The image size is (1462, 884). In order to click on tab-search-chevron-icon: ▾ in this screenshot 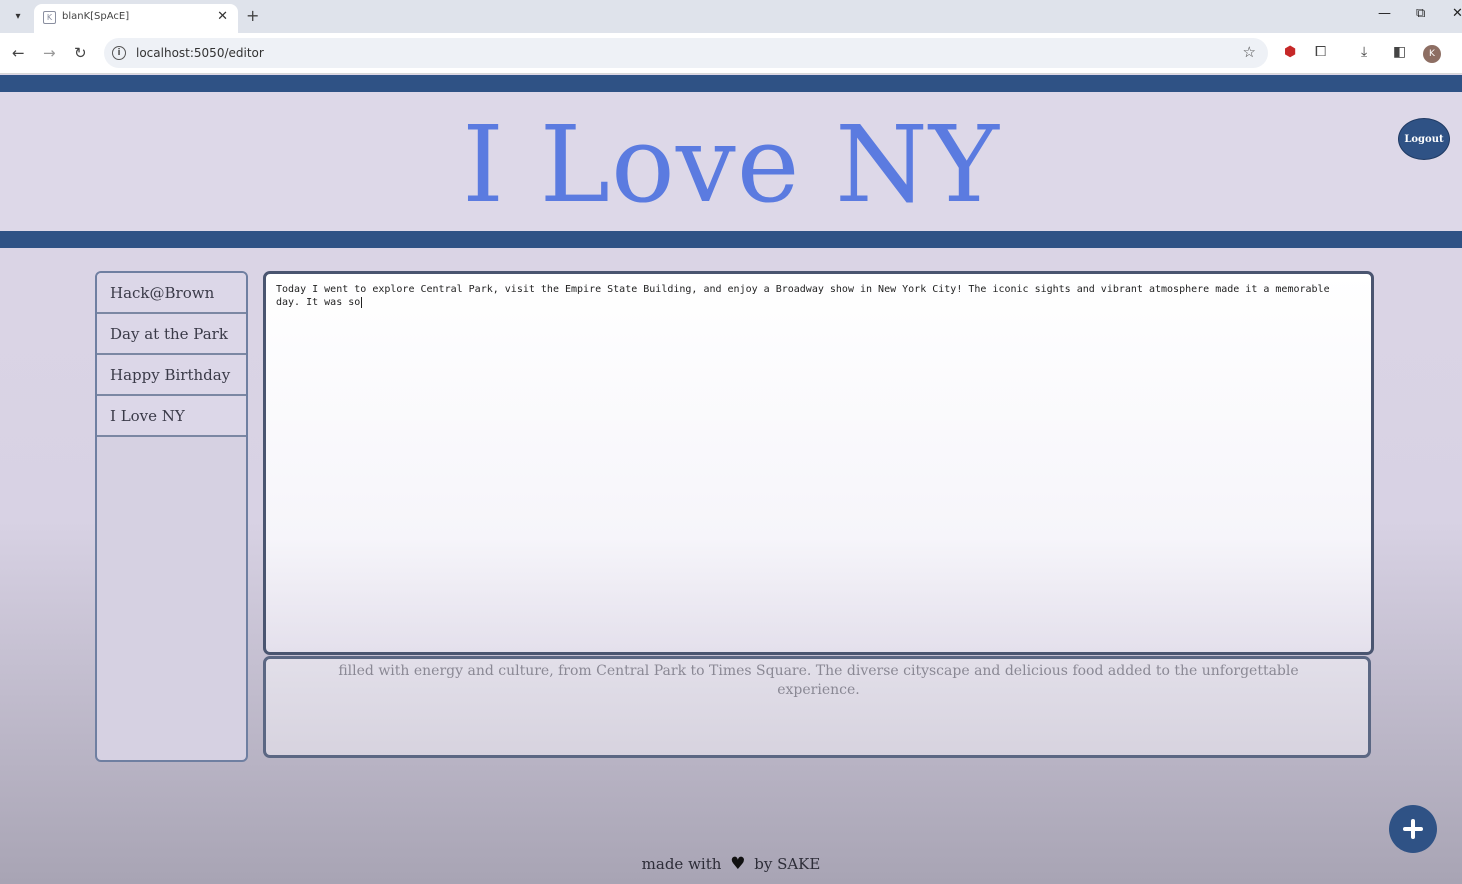, I will do `click(18, 16)`.